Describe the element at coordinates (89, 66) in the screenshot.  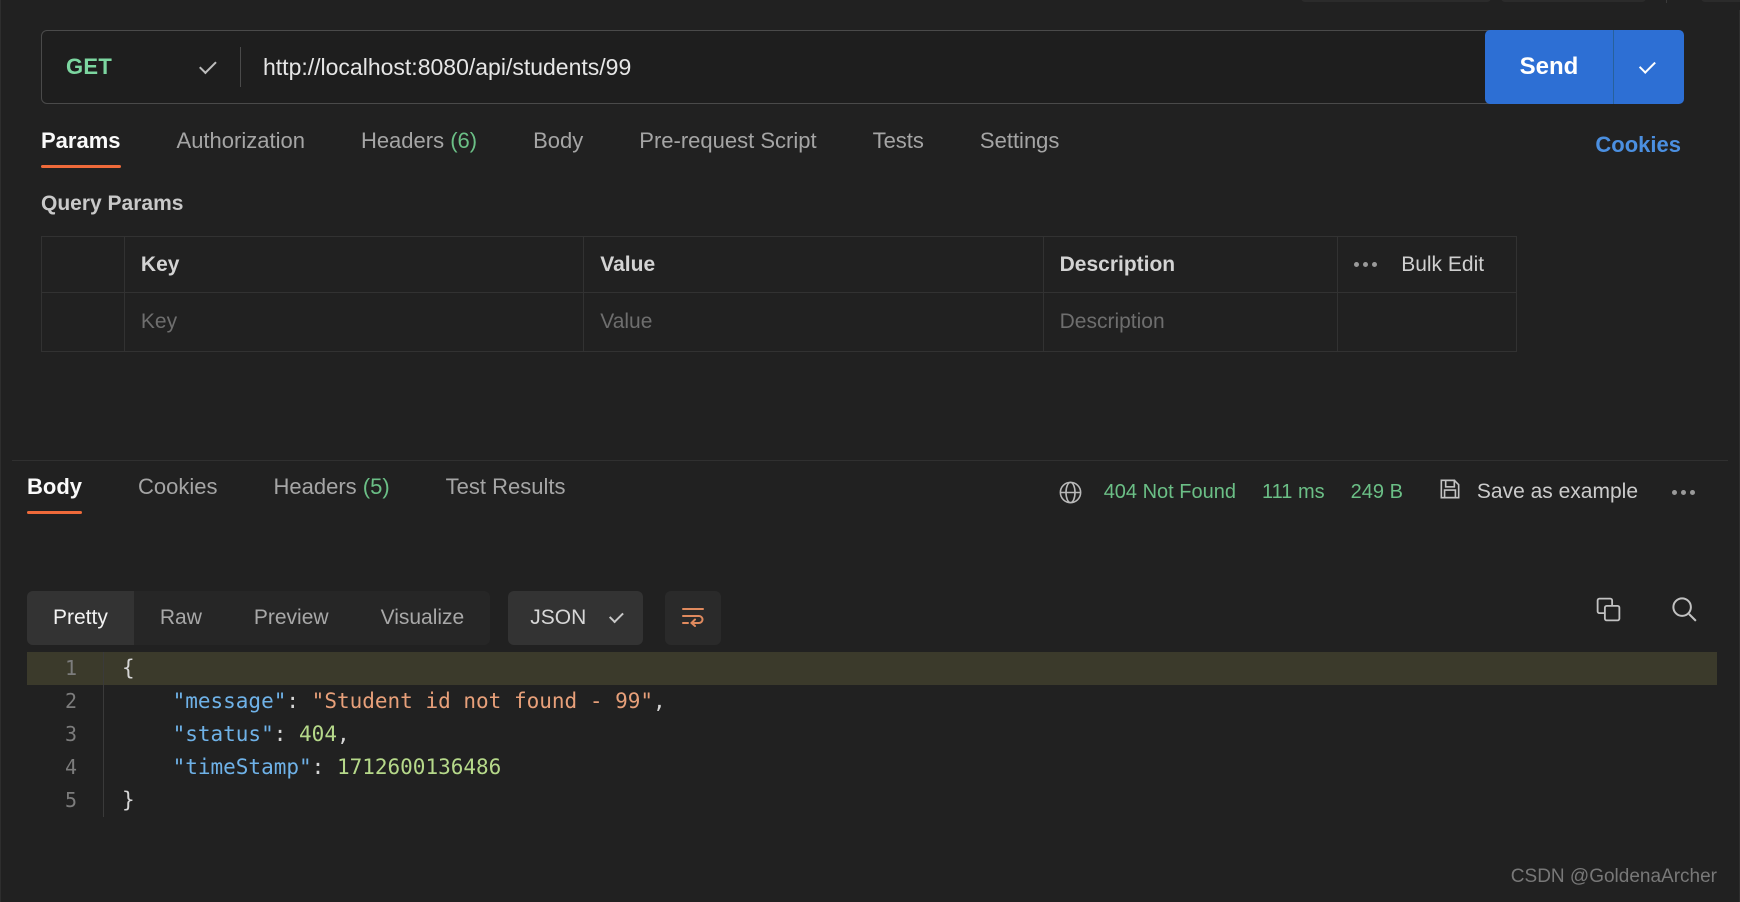
I see `http-method-label: GET` at that location.